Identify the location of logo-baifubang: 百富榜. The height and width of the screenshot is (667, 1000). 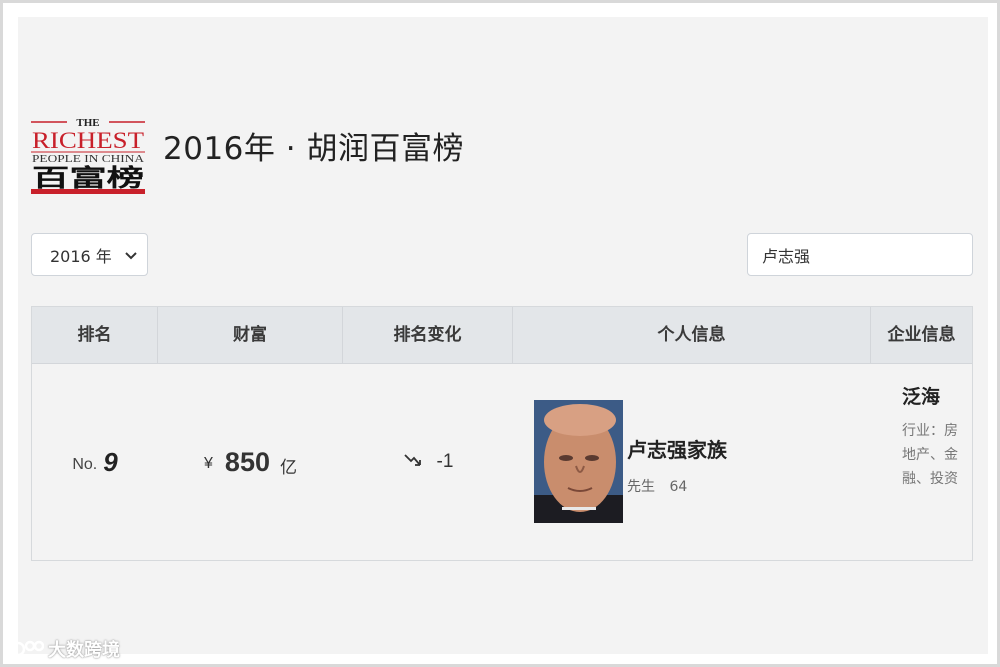
(88, 178).